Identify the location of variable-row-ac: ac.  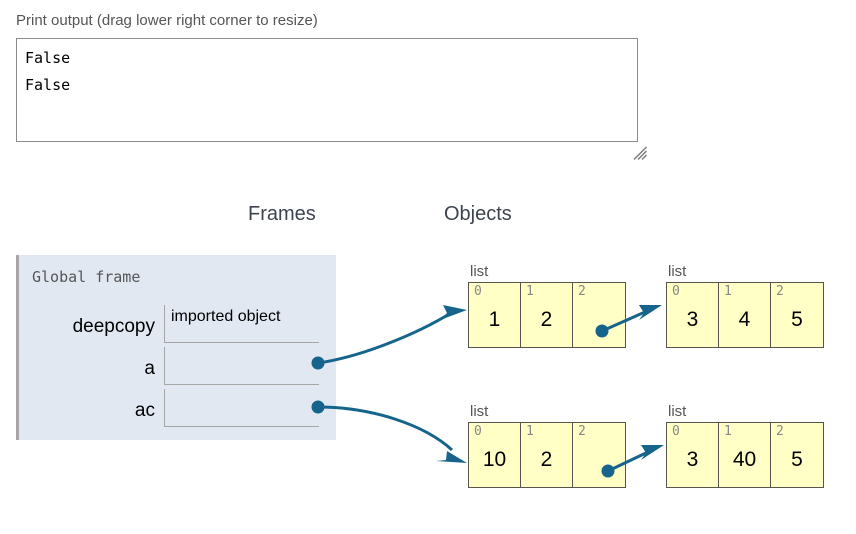
(167, 407).